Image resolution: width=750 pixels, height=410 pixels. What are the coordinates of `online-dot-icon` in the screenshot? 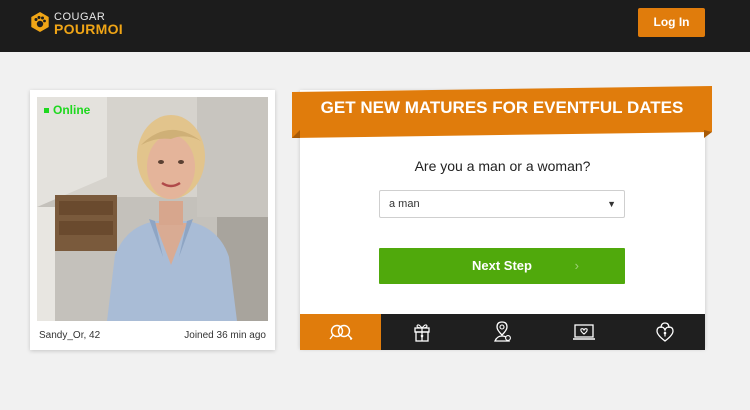 It's located at (46, 111).